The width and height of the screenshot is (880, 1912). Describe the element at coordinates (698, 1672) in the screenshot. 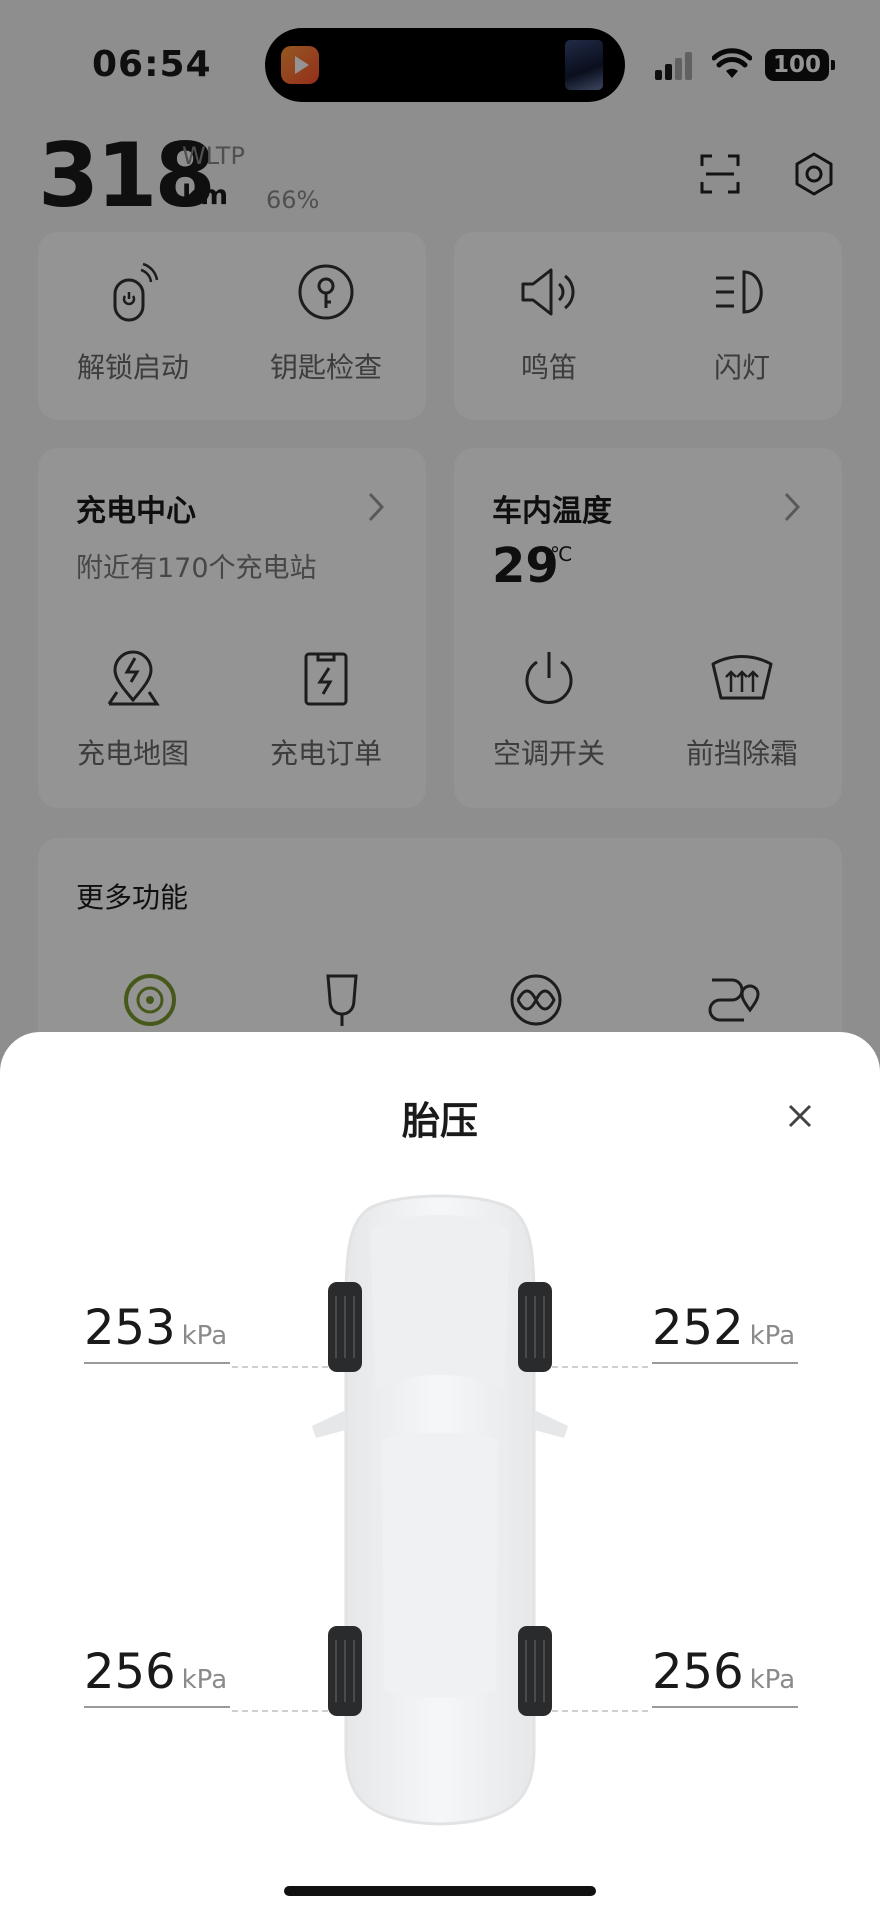

I see `rear-right-pressure-value: 256` at that location.